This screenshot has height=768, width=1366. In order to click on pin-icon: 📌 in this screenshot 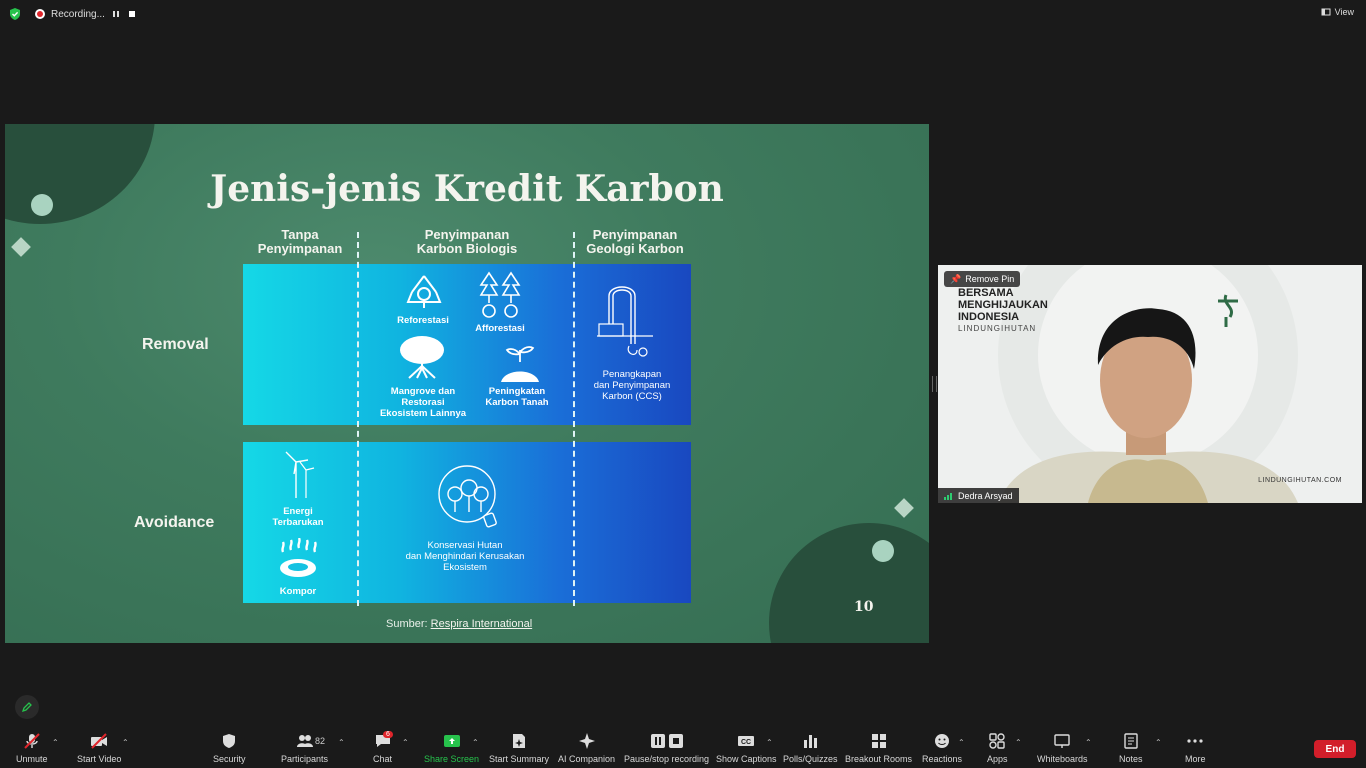, I will do `click(956, 278)`.